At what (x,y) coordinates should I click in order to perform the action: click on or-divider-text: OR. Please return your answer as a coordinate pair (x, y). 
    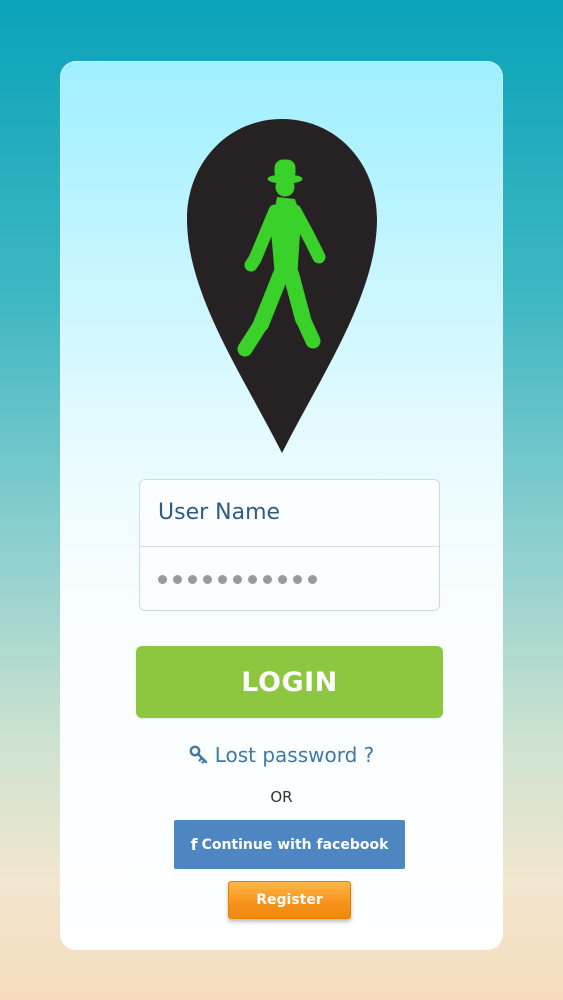
    Looking at the image, I should click on (281, 797).